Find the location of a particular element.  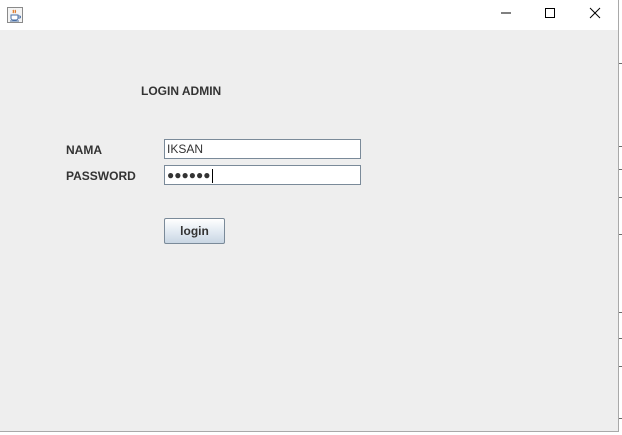

nama-value: IKSAN is located at coordinates (185, 149).